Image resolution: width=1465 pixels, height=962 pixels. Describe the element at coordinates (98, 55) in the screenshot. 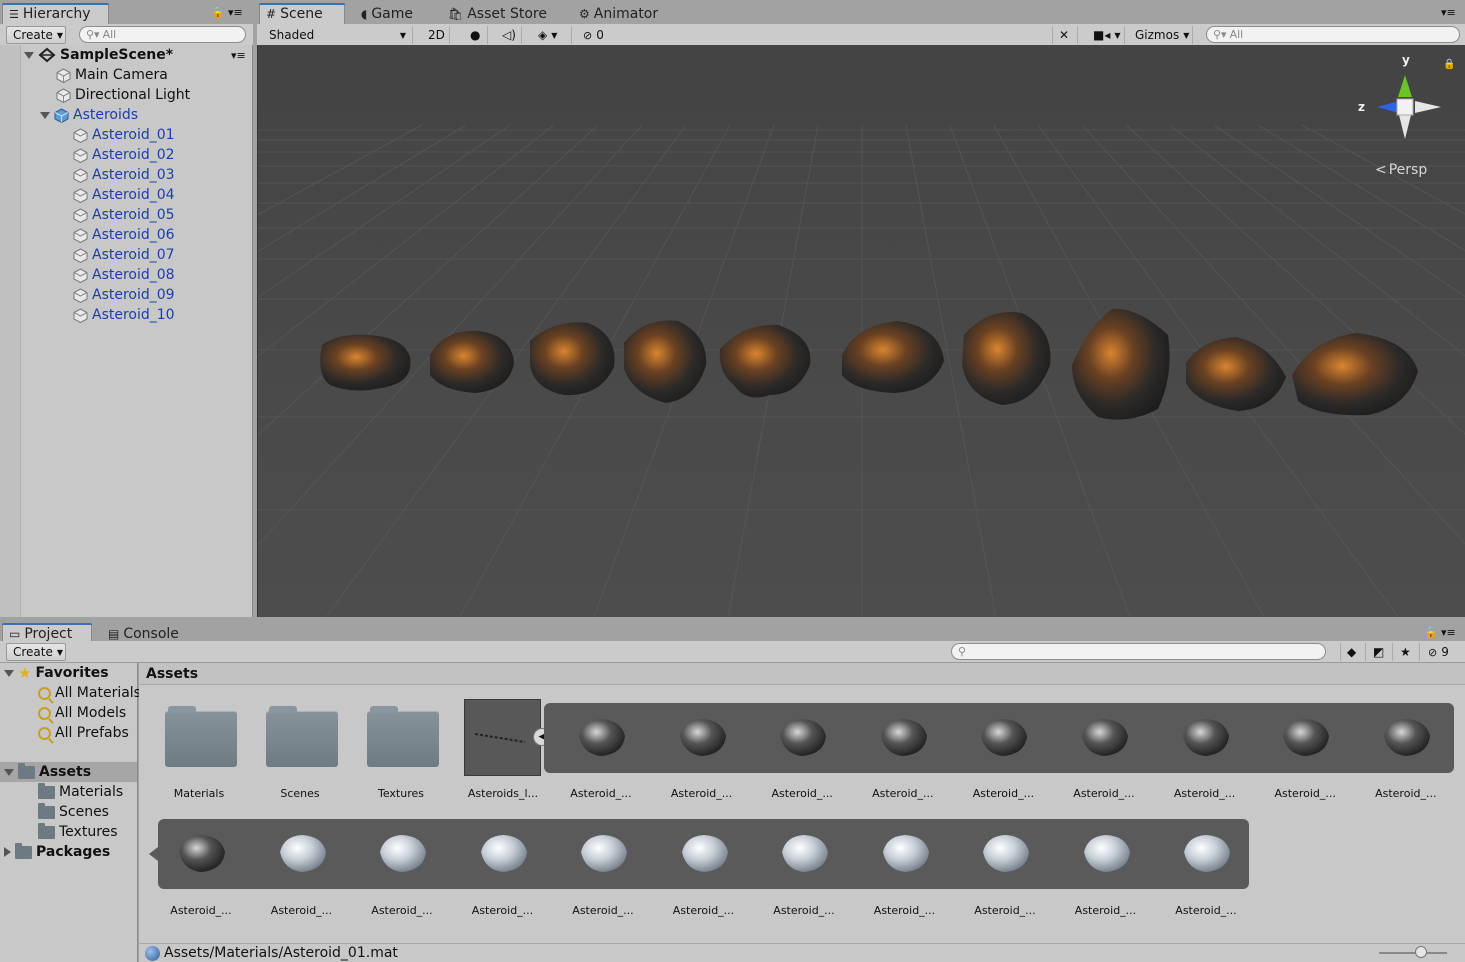

I see `scene-root-row: SampleScene*` at that location.